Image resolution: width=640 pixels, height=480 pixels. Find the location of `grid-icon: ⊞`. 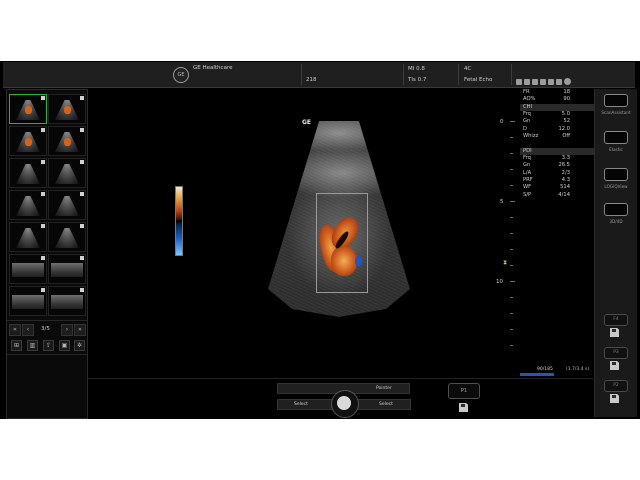

grid-icon: ⊞ is located at coordinates (16, 345).